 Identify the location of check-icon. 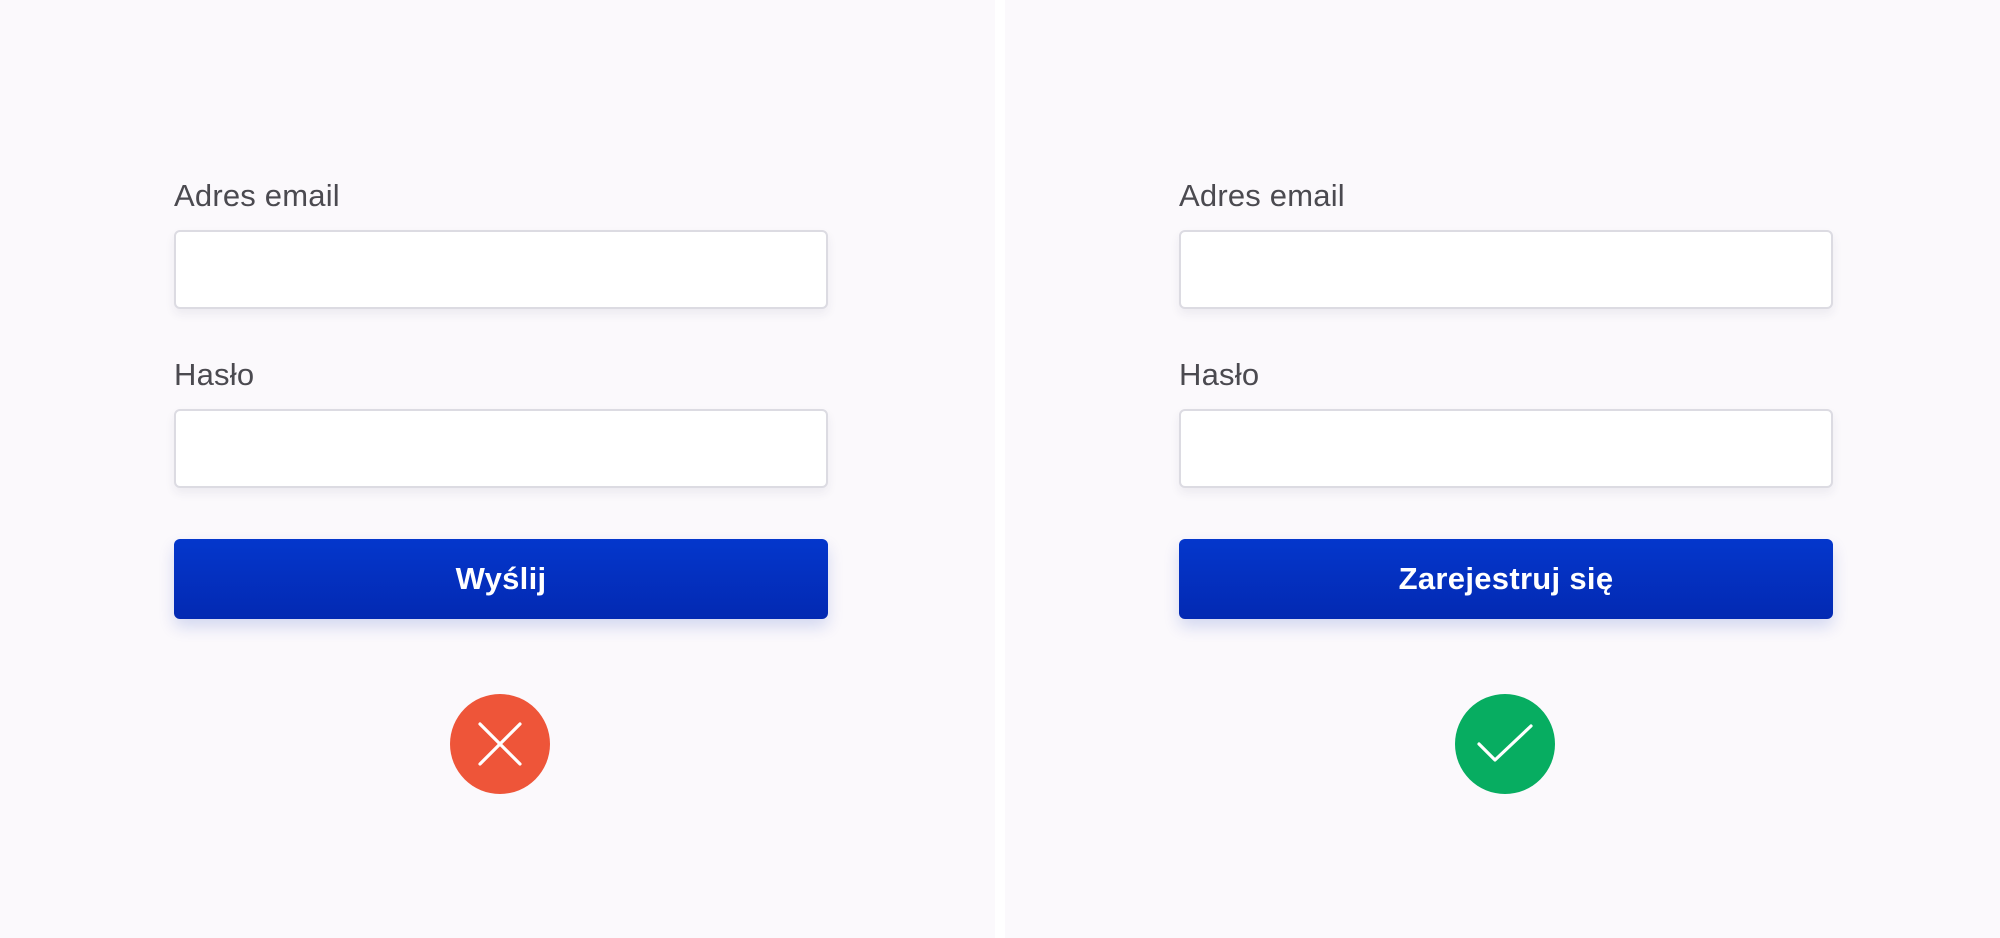
(1505, 743).